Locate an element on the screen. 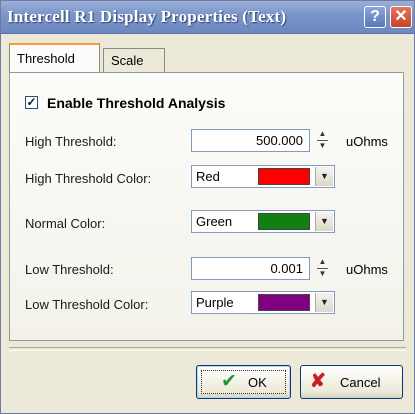 The image size is (415, 414). help-button: ? is located at coordinates (375, 17).